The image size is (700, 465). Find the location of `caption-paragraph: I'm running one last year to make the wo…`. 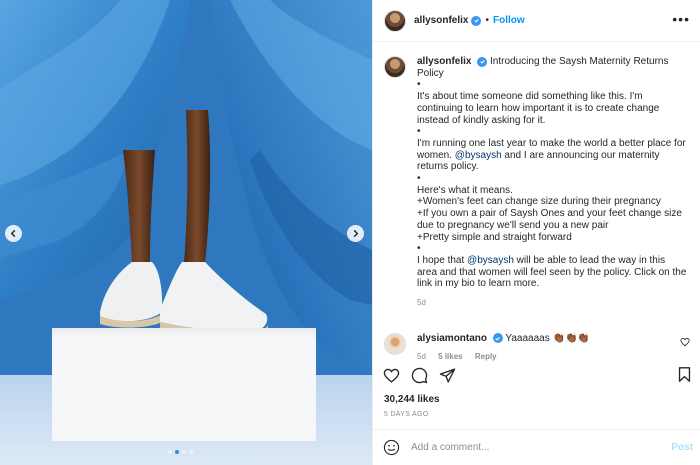

caption-paragraph: I'm running one last year to make the wo… is located at coordinates (552, 155).